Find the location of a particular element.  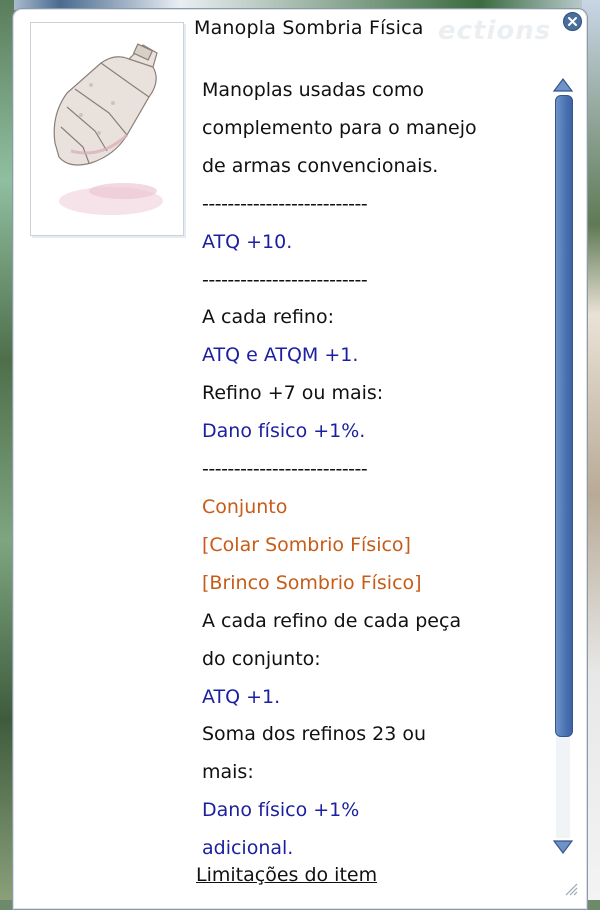

description-line: de armas convencionais. is located at coordinates (320, 165).